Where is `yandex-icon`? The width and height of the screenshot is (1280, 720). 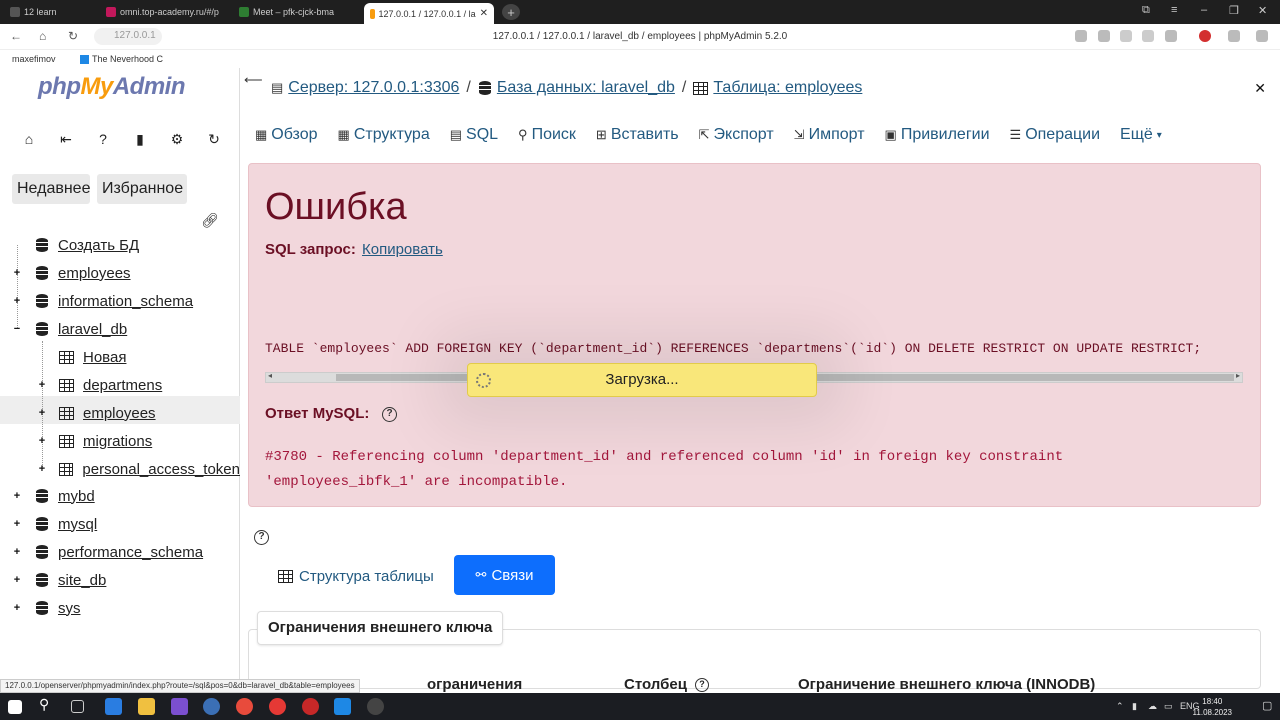
yandex-icon is located at coordinates (277, 706).